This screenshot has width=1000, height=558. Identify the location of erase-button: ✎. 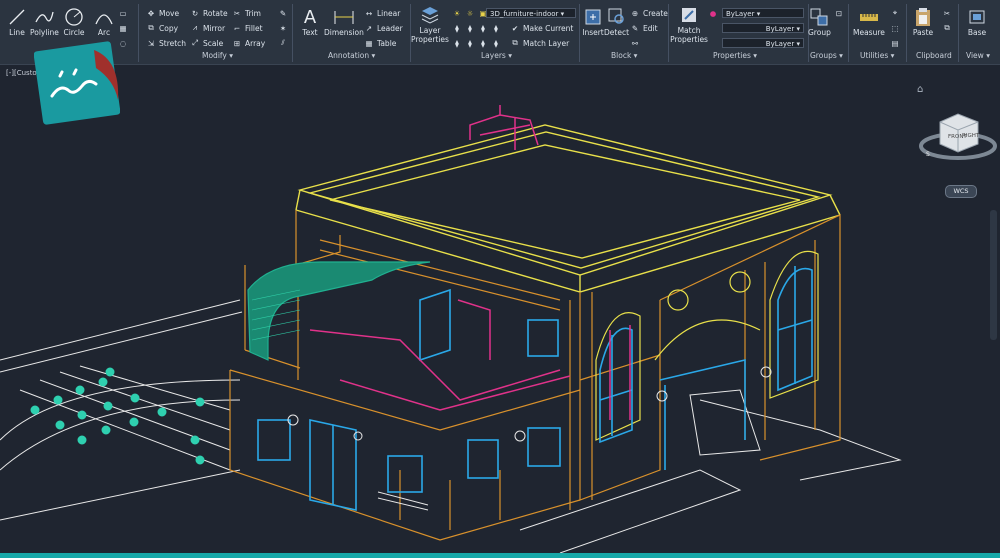
(284, 13).